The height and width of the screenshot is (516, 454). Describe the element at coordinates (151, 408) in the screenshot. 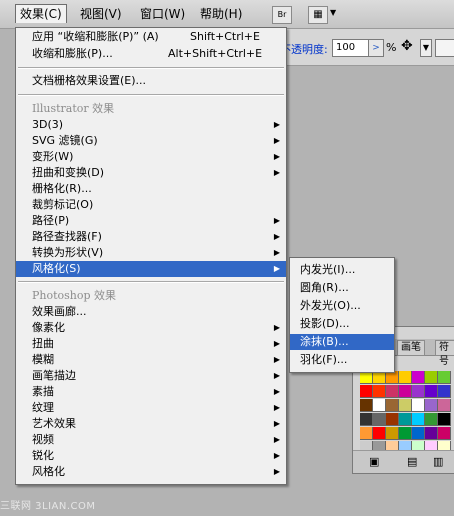

I see `menu-item-texture: 纹理 ▶` at that location.